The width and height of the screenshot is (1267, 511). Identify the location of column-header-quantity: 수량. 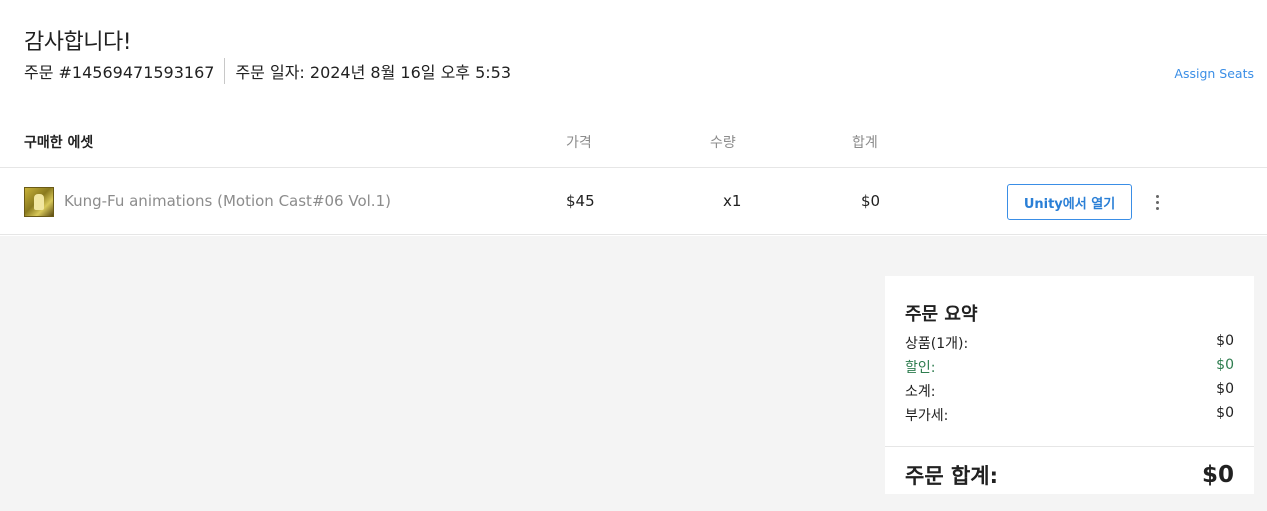
(723, 143).